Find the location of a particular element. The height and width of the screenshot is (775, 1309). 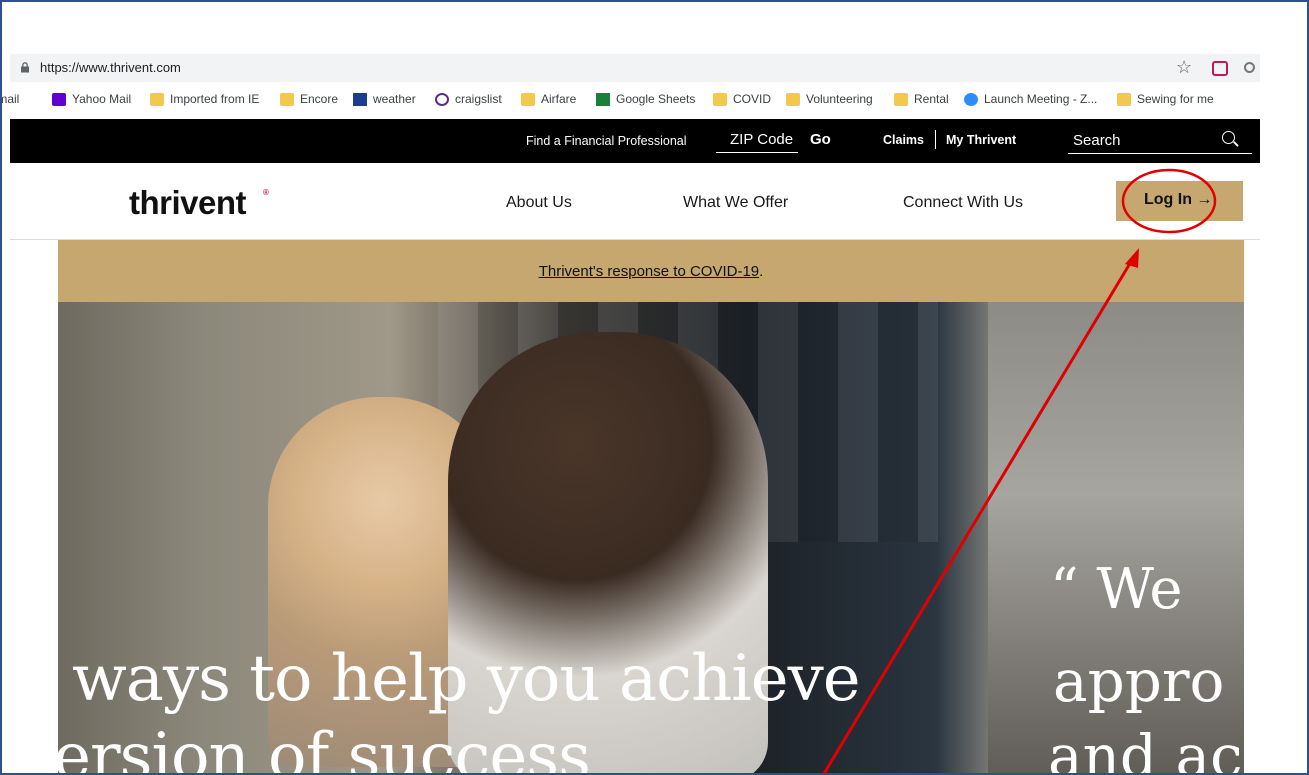

logo-text: thrivent is located at coordinates (188, 202).